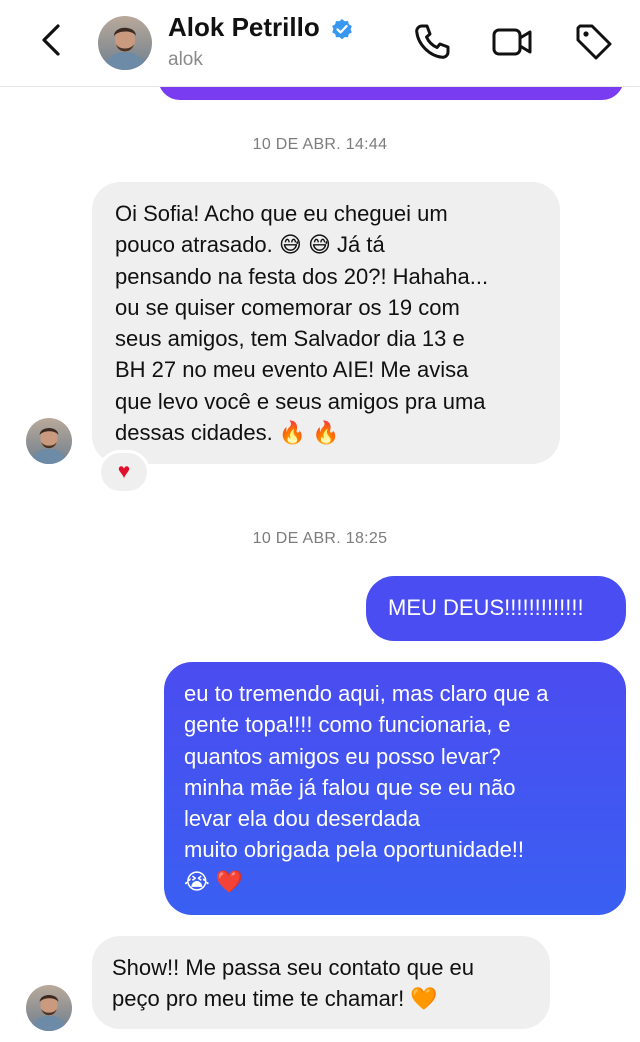 The height and width of the screenshot is (1042, 640). What do you see at coordinates (320, 43) in the screenshot?
I see `chat-header: Alok Petrillo alok` at bounding box center [320, 43].